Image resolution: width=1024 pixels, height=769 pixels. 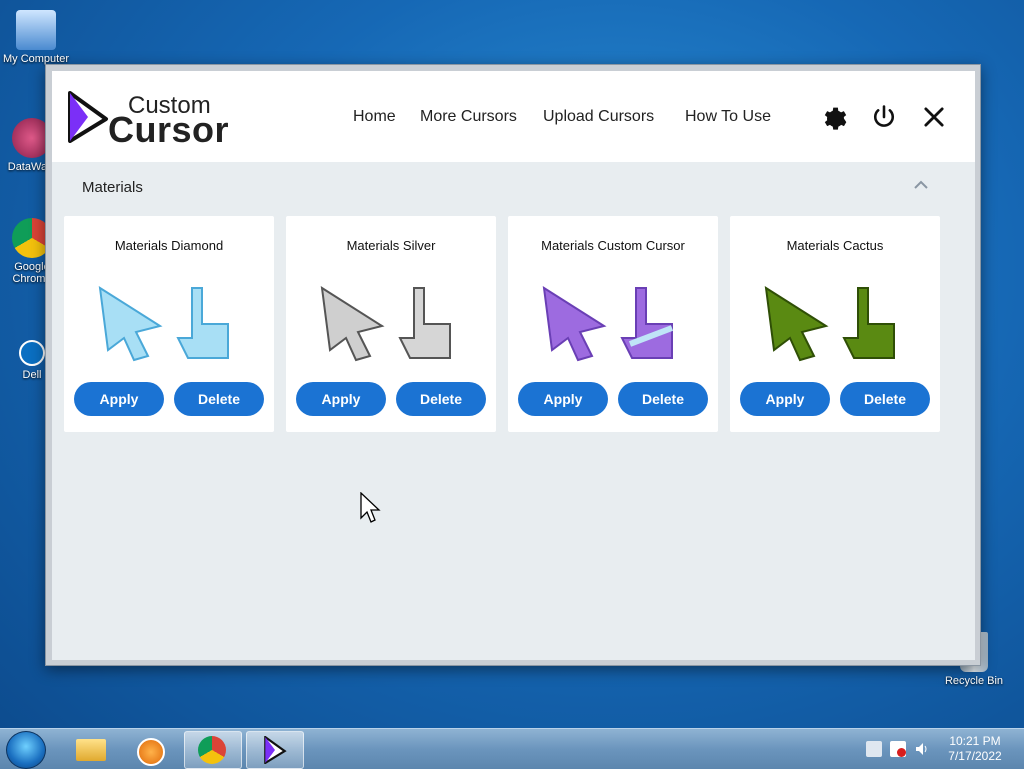 I want to click on card-title: Materials Diamond, so click(x=169, y=245).